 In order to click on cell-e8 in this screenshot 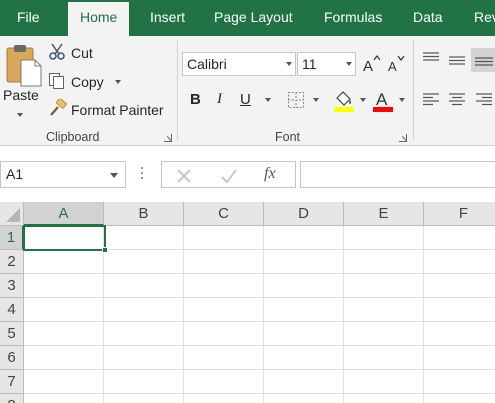, I will do `click(384, 398)`.